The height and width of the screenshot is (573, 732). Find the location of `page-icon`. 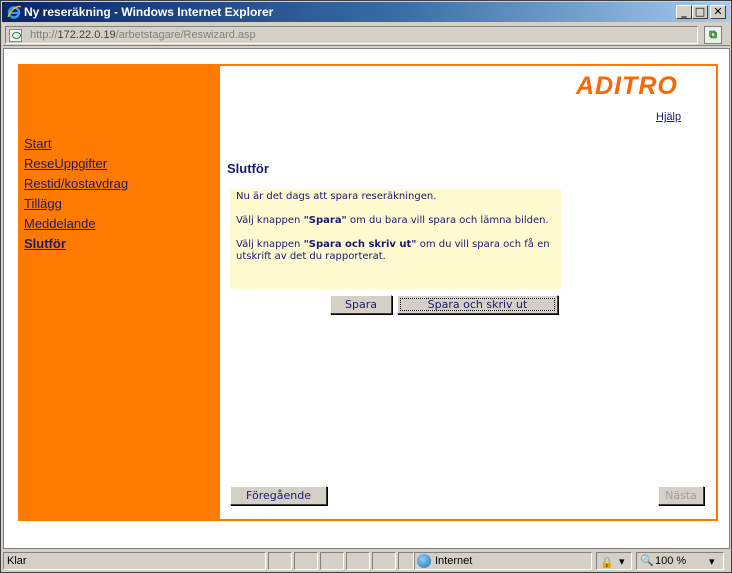

page-icon is located at coordinates (15, 35).